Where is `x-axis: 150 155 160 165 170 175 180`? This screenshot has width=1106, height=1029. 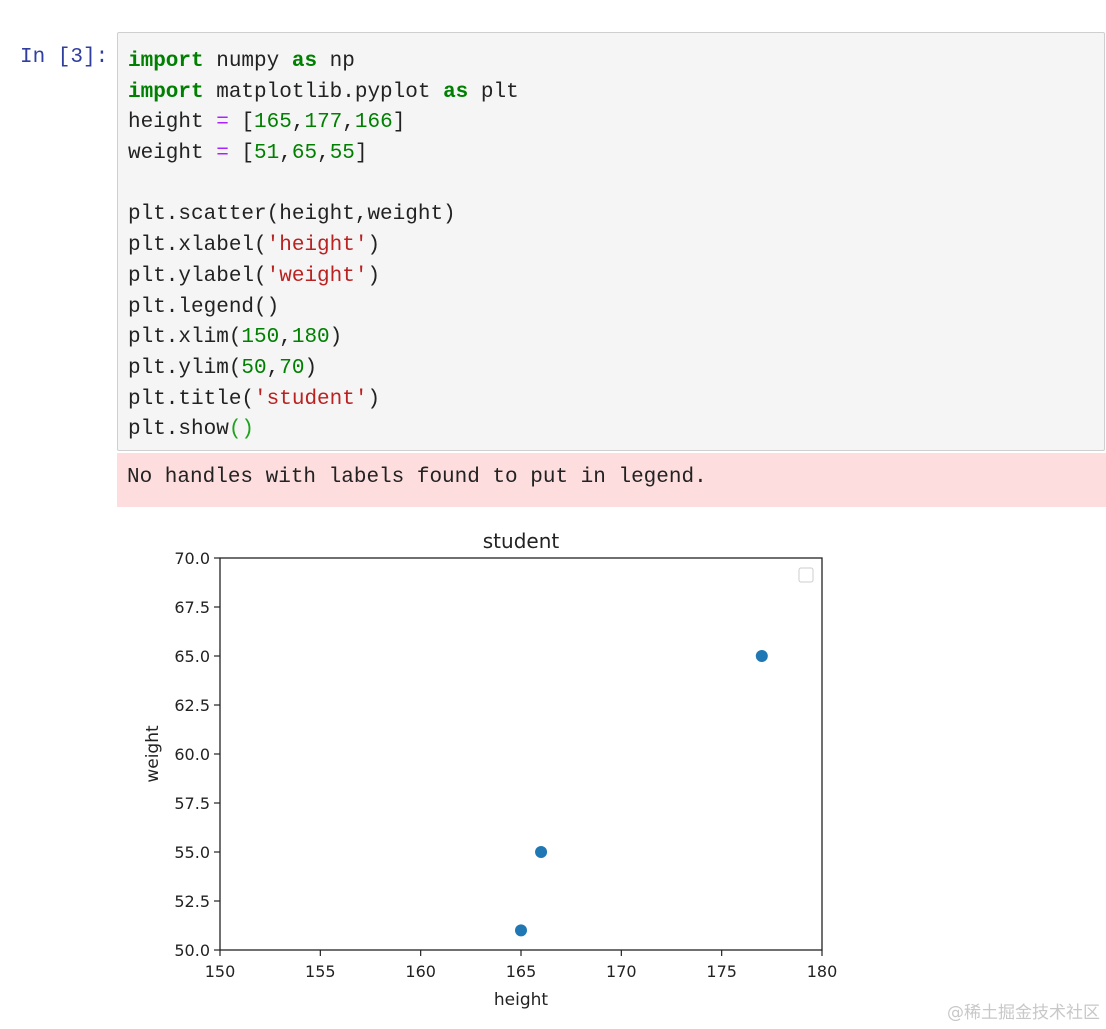
x-axis: 150 155 160 165 170 175 180 is located at coordinates (521, 965).